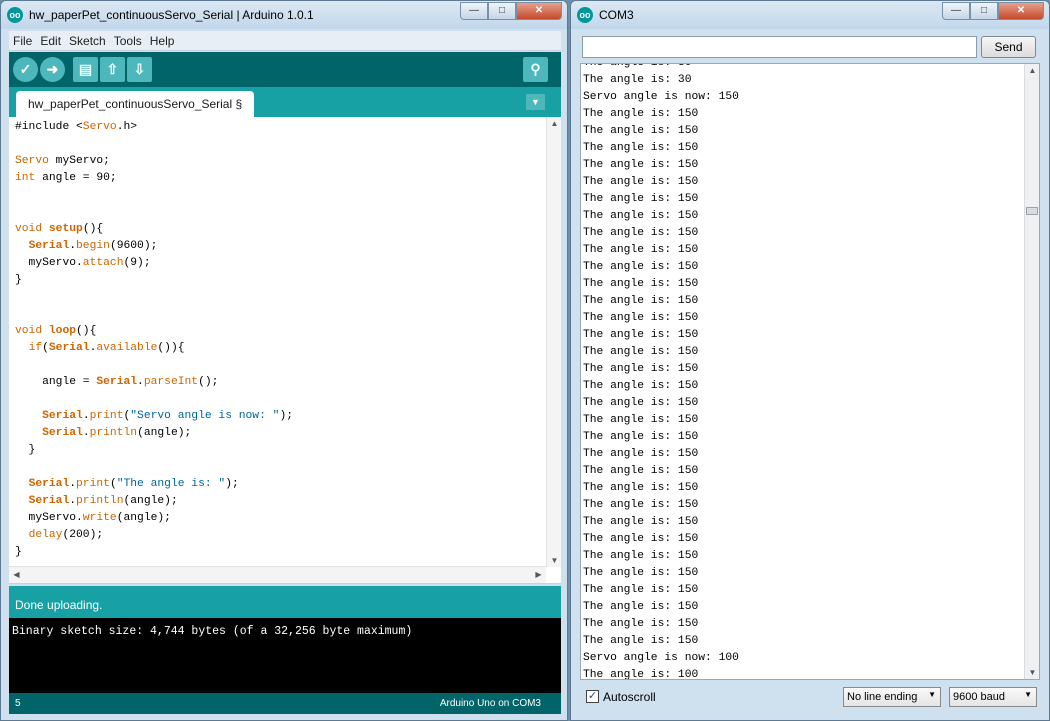  What do you see at coordinates (535, 69) in the screenshot?
I see `serial-monitor-icon: ⚲` at bounding box center [535, 69].